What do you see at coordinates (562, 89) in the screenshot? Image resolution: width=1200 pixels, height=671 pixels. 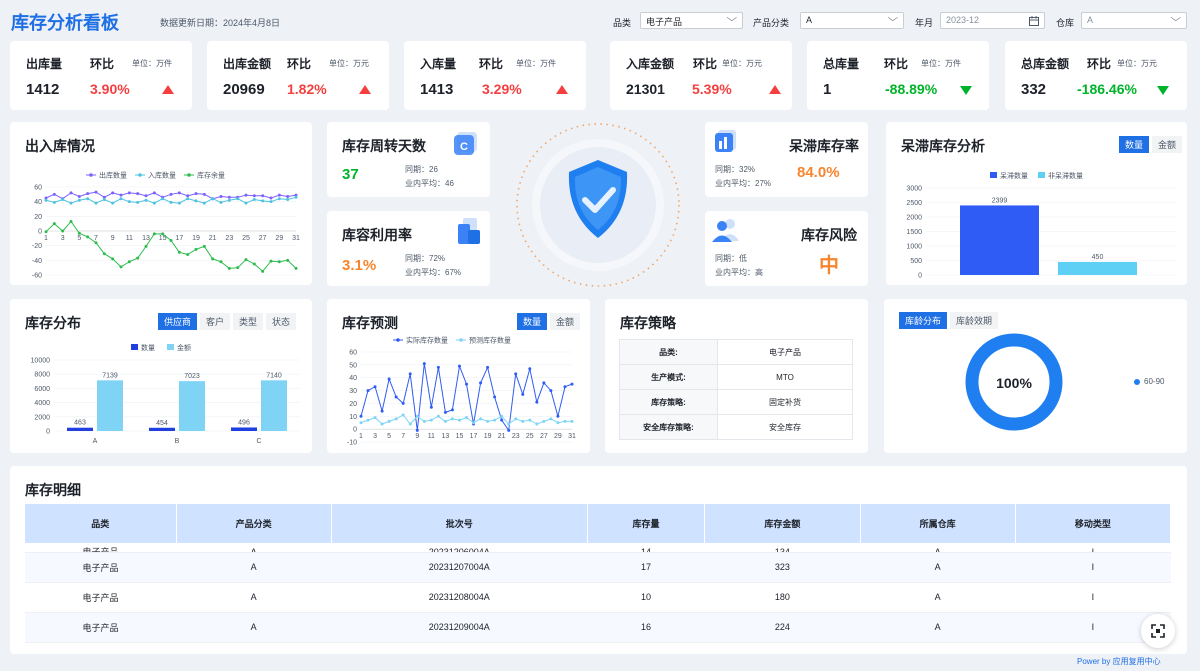 I see `trend-up-icon` at bounding box center [562, 89].